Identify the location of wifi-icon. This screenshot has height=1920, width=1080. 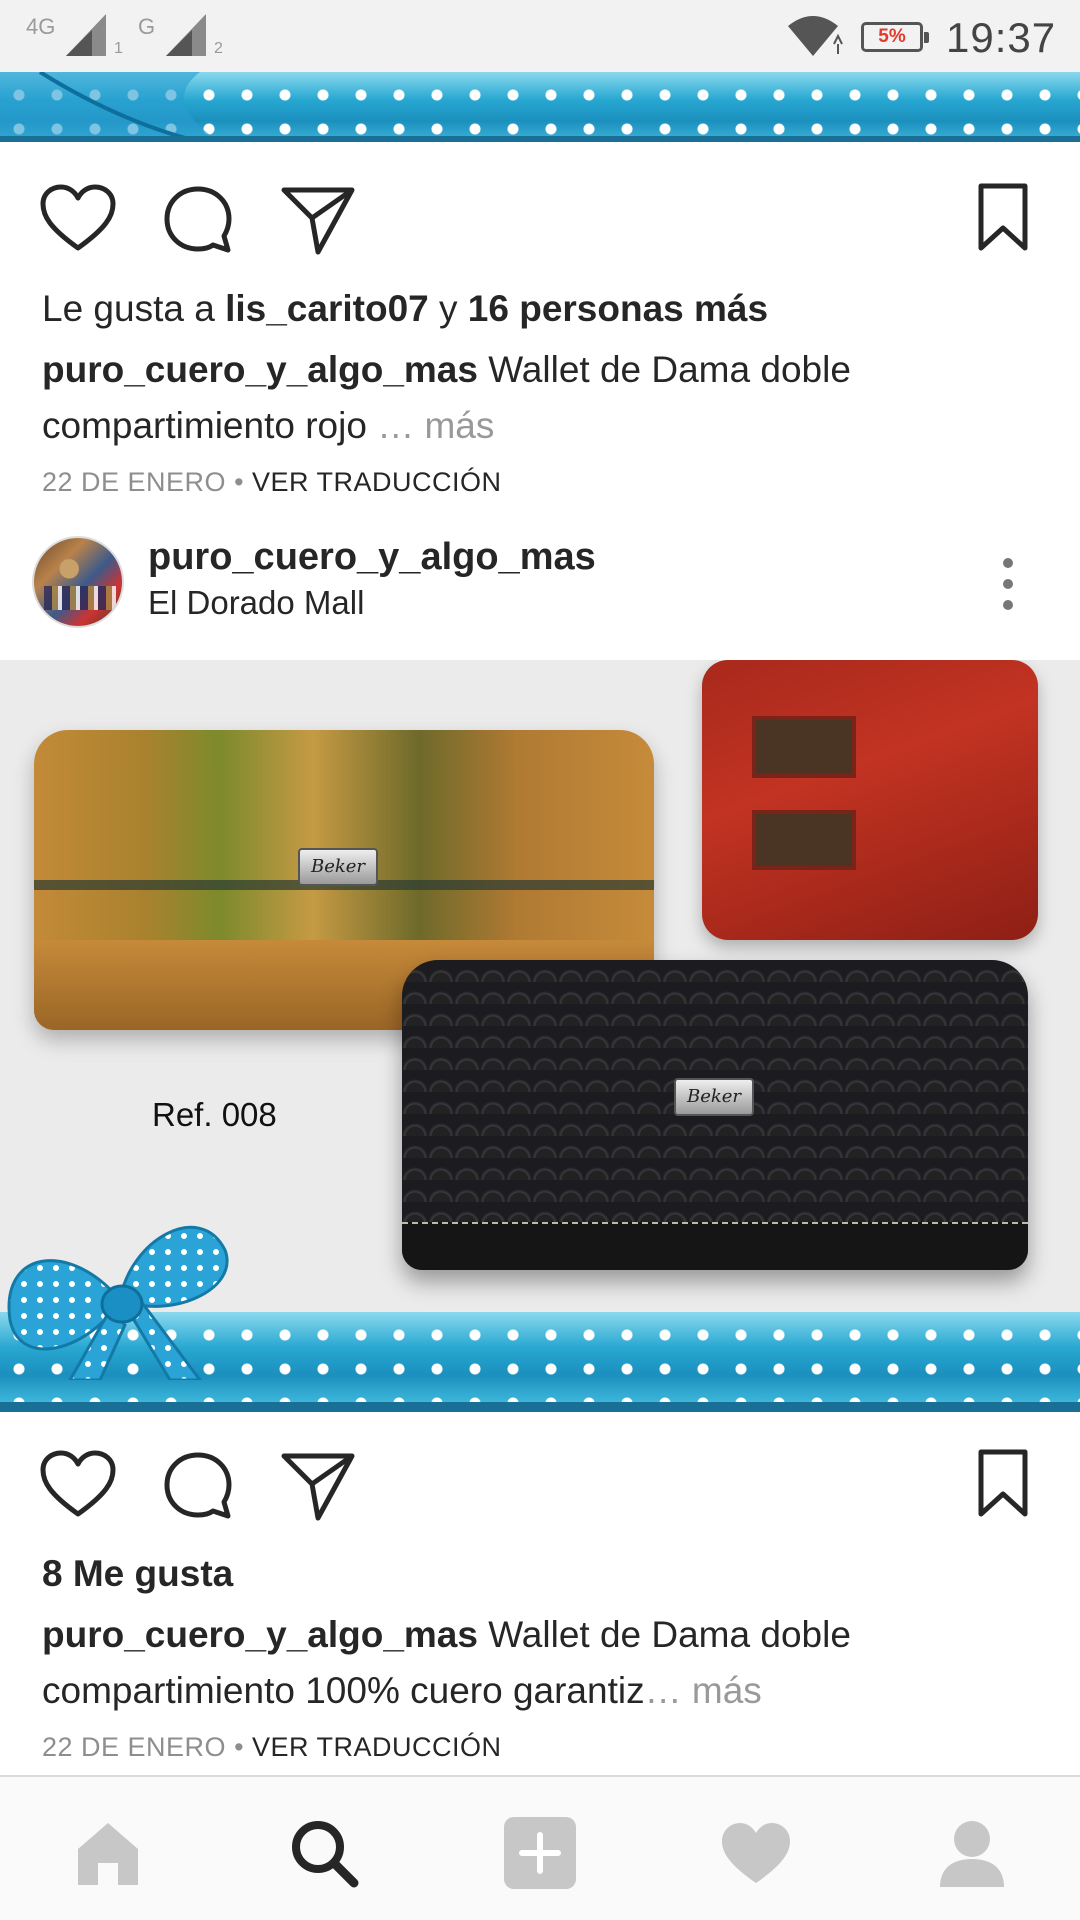
(815, 36).